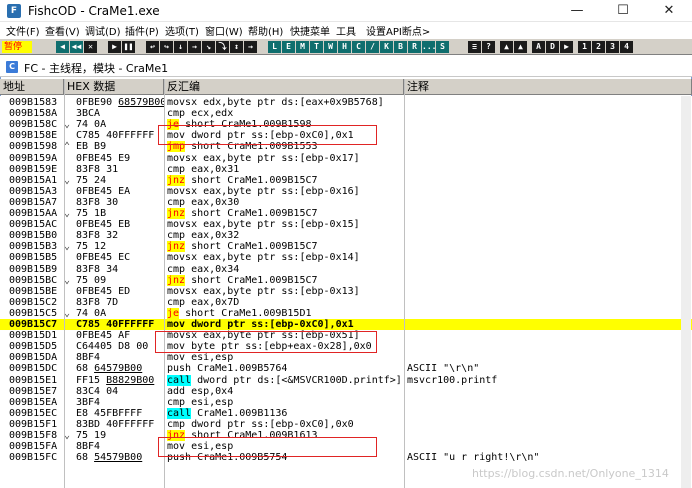 This screenshot has height=488, width=692. Describe the element at coordinates (179, 413) in the screenshot. I see `call-keyword: call` at that location.